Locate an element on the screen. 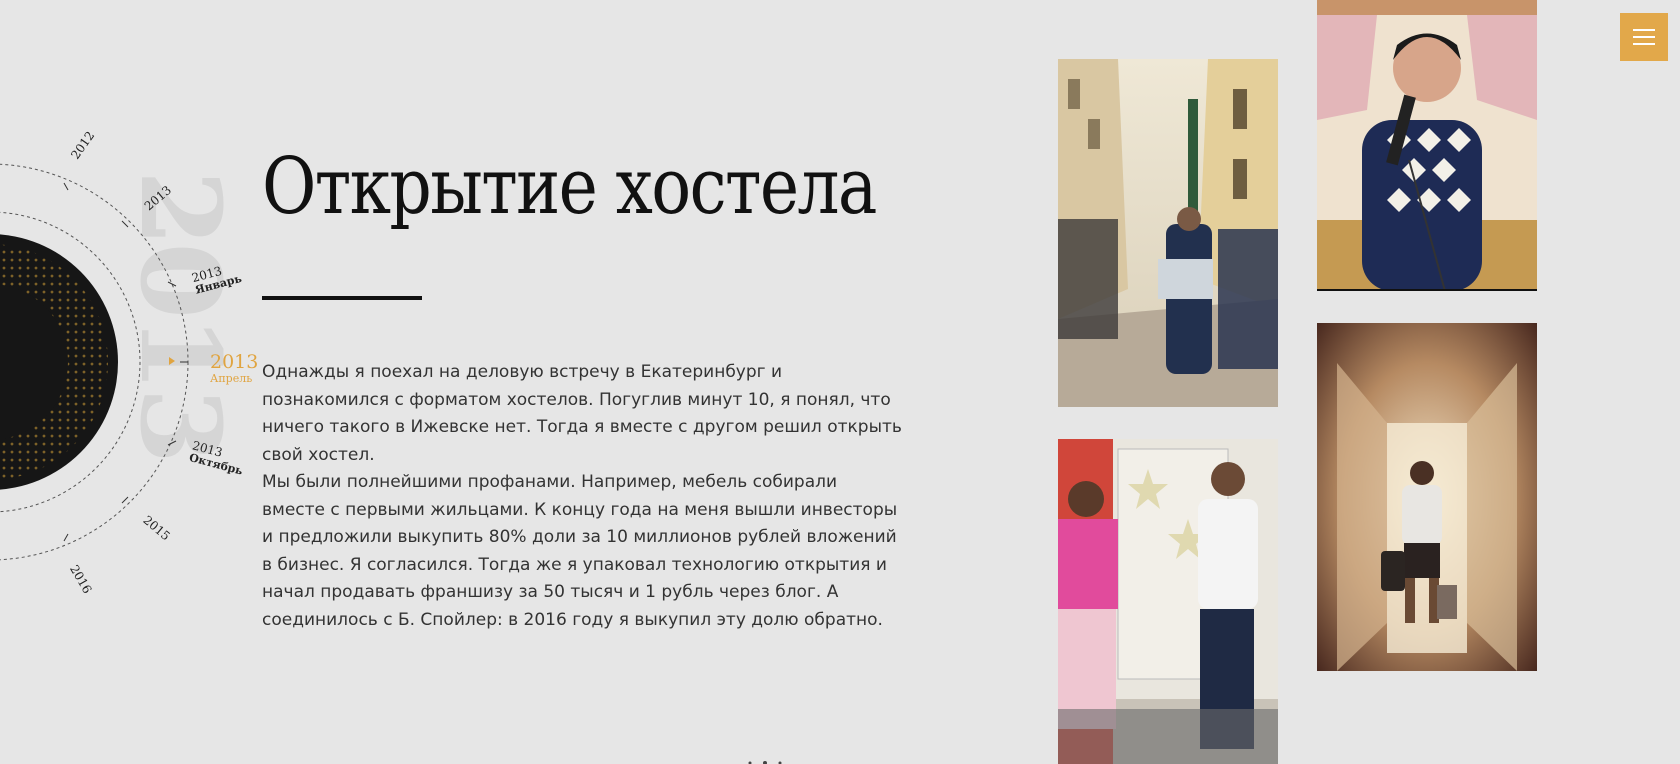  article-title: Открытие хостела is located at coordinates (569, 187).